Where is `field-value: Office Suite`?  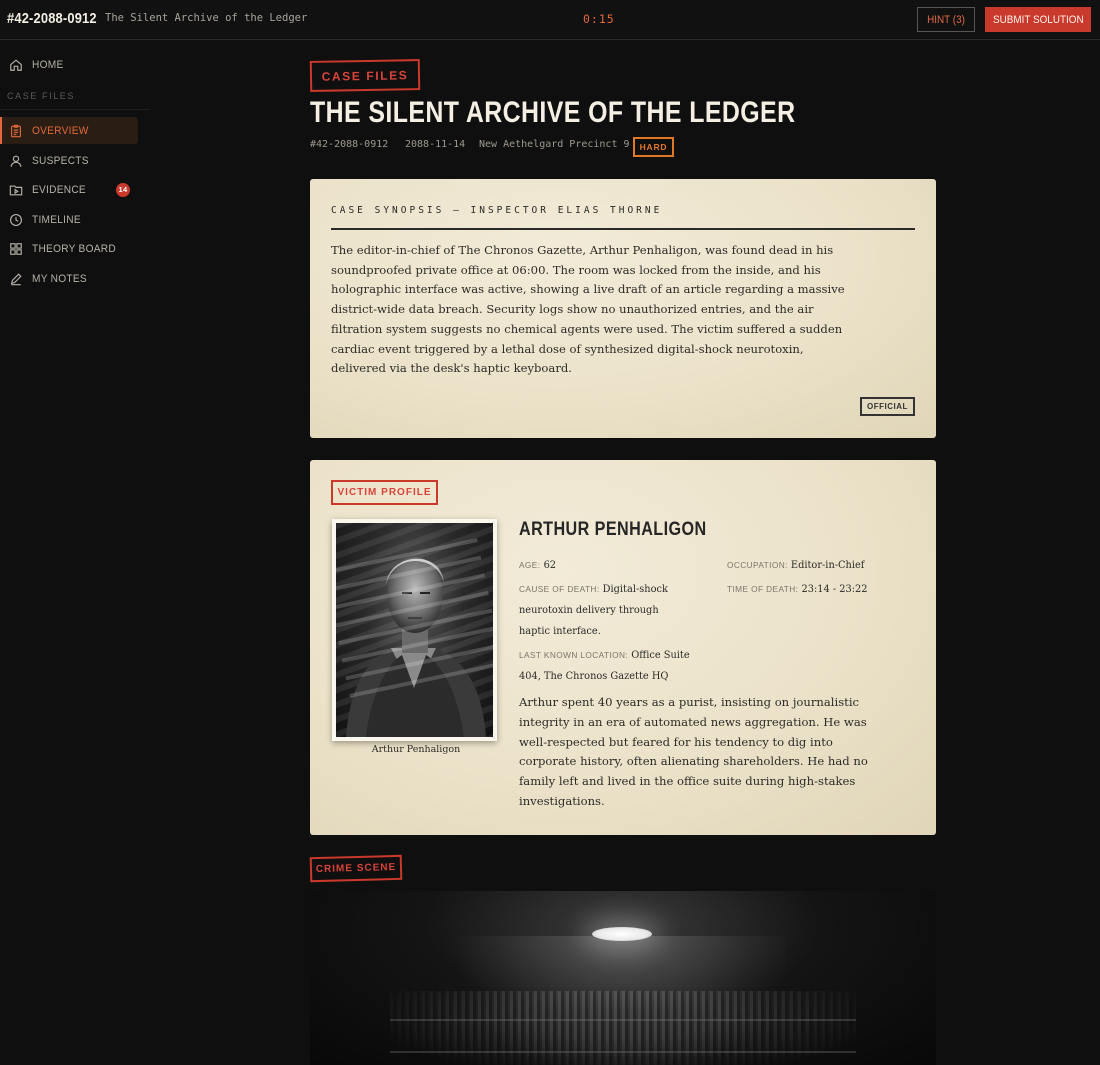 field-value: Office Suite is located at coordinates (660, 655).